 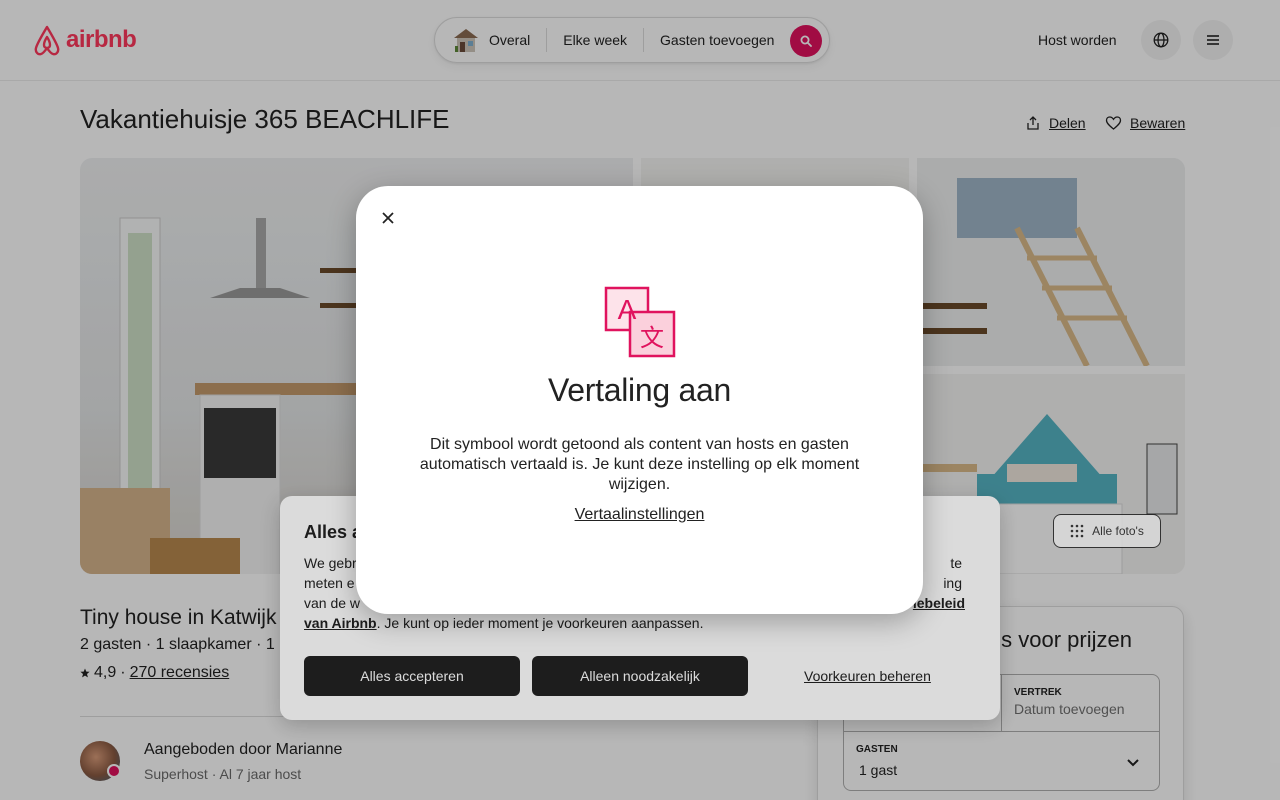 I want to click on translation-settings-link: Vertaalinstellingen, so click(x=639, y=515).